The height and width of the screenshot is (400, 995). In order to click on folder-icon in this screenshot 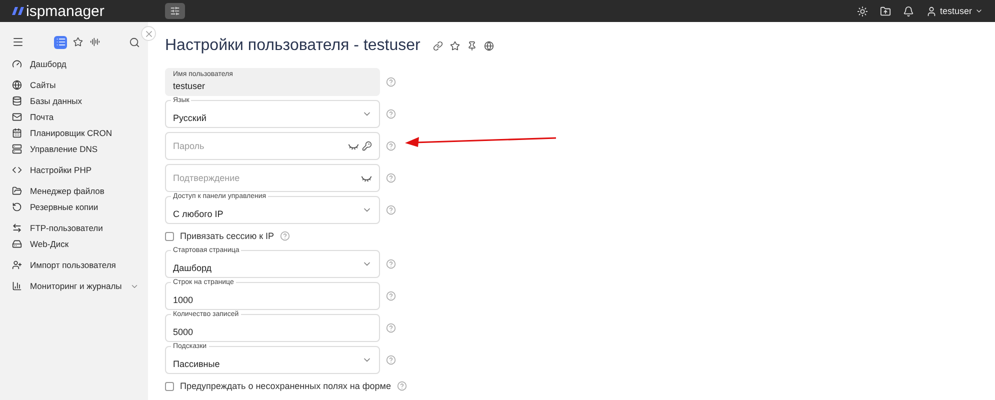, I will do `click(17, 191)`.